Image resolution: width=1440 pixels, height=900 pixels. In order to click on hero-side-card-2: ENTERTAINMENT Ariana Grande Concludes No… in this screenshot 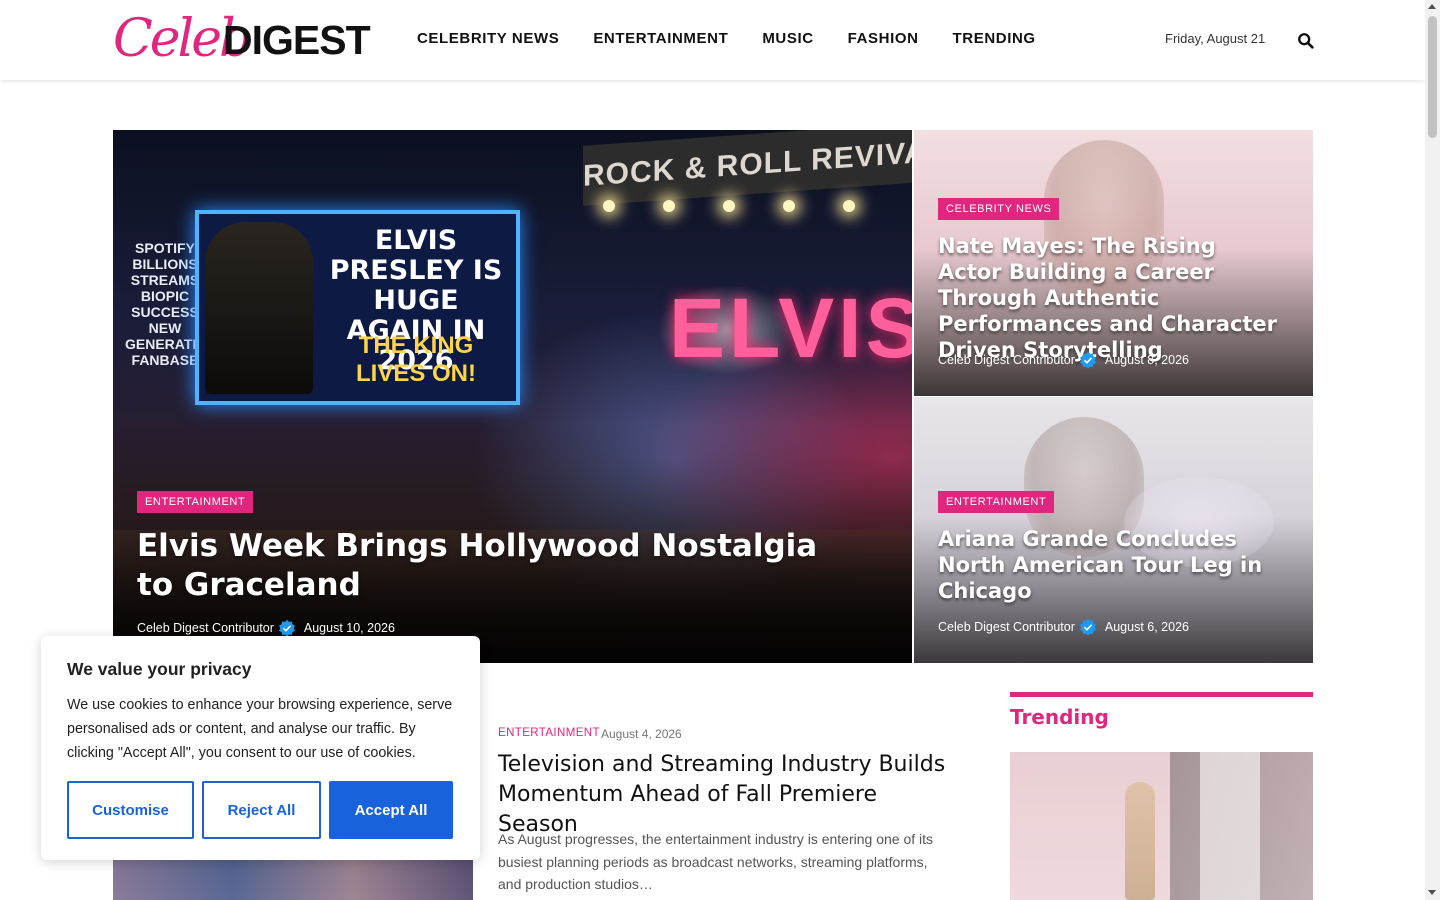, I will do `click(1113, 530)`.